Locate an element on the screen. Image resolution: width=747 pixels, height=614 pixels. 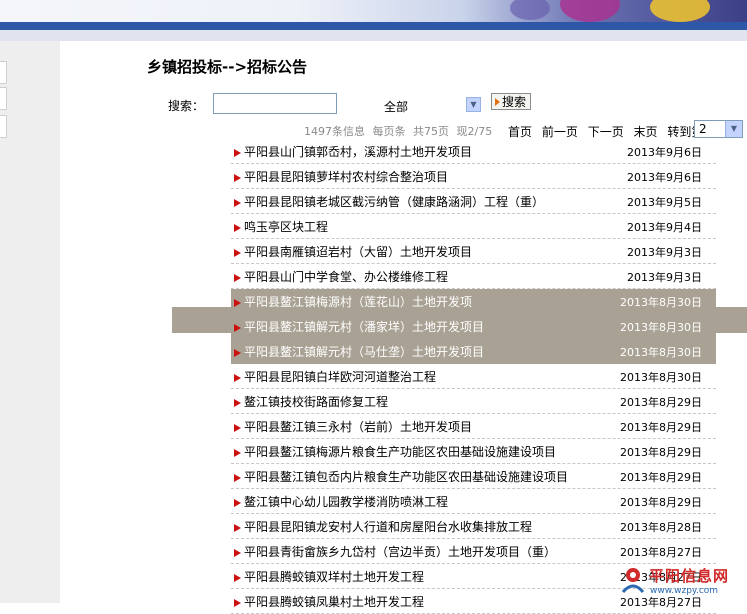
list-item: 平阳县山门镇郭岙村，溪源村土地开发项目 2013年9月6日 is located at coordinates (473, 151).